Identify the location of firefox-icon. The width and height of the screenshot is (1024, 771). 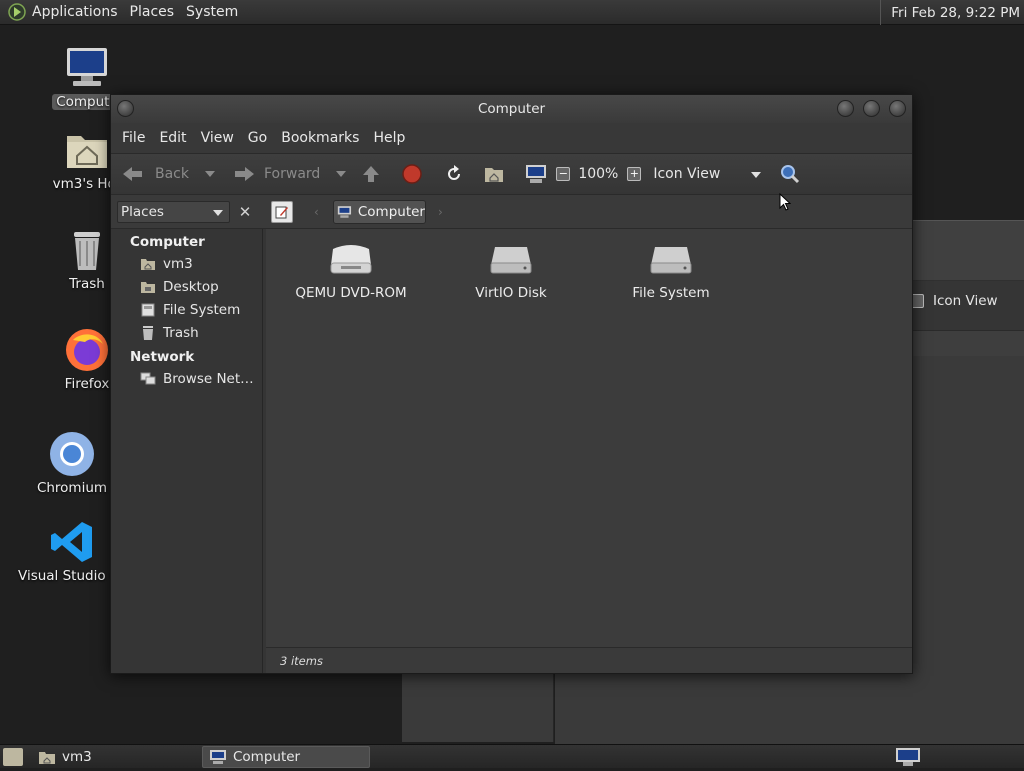
(87, 350).